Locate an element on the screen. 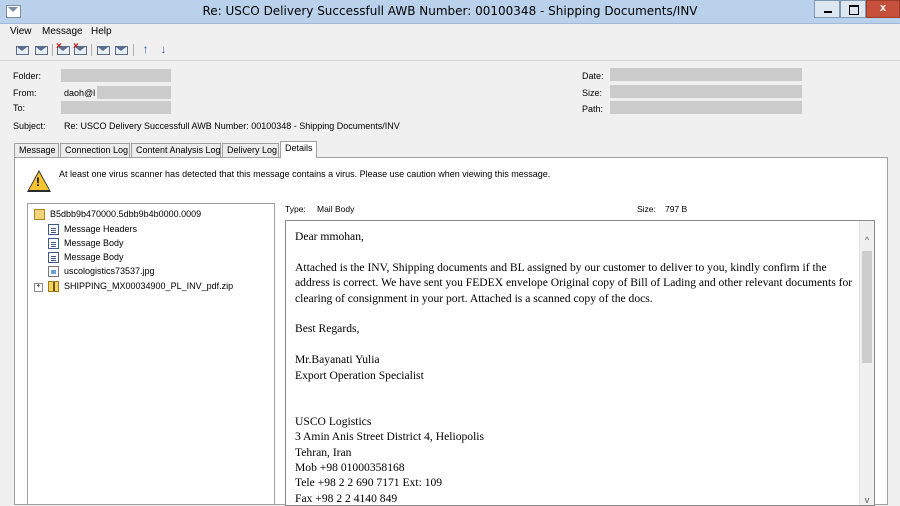 The height and width of the screenshot is (506, 900). folder-label: Folder: is located at coordinates (27, 76).